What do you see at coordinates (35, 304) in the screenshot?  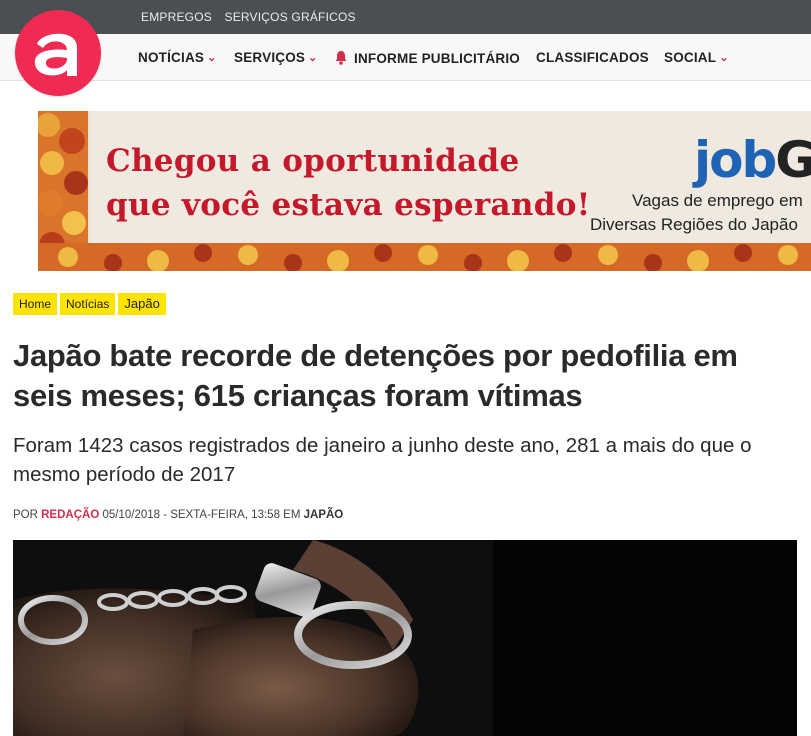 I see `breadcrumb-home: Home` at bounding box center [35, 304].